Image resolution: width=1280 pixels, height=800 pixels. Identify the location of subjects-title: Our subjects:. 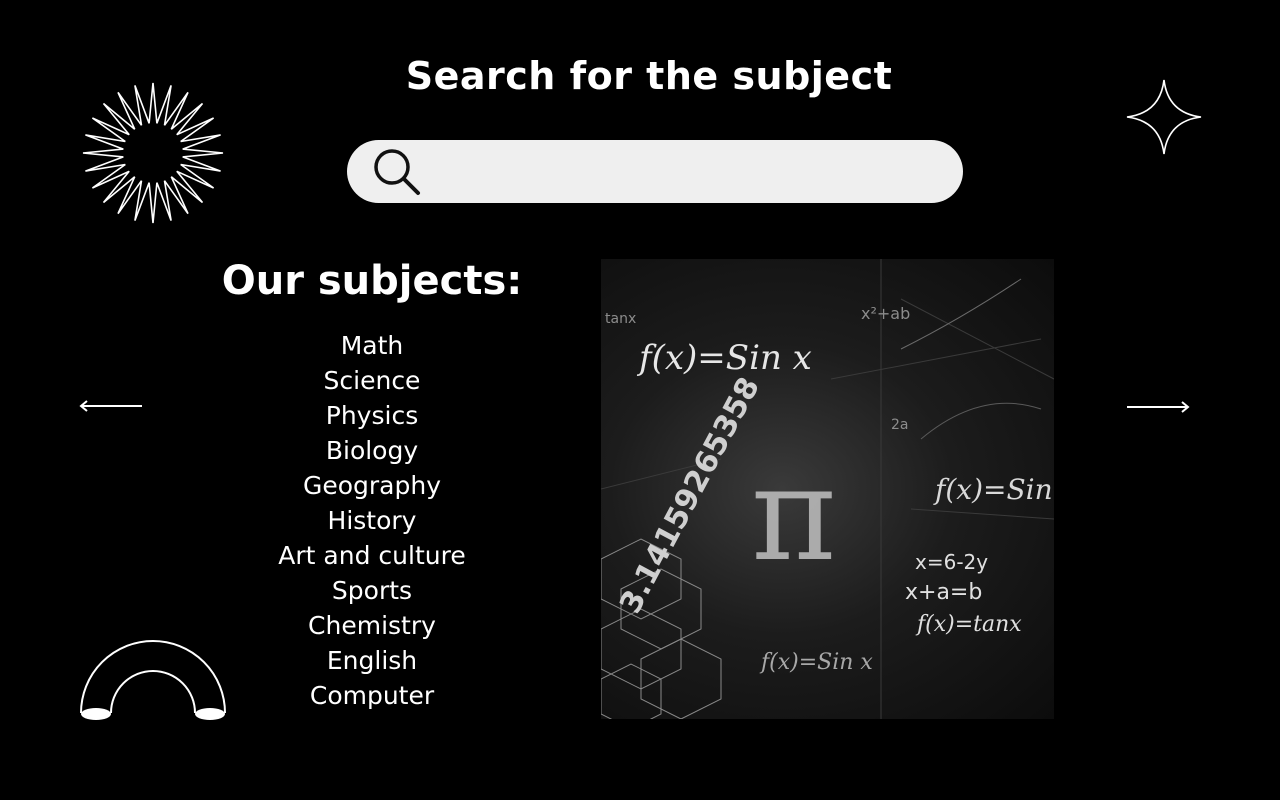
(372, 281).